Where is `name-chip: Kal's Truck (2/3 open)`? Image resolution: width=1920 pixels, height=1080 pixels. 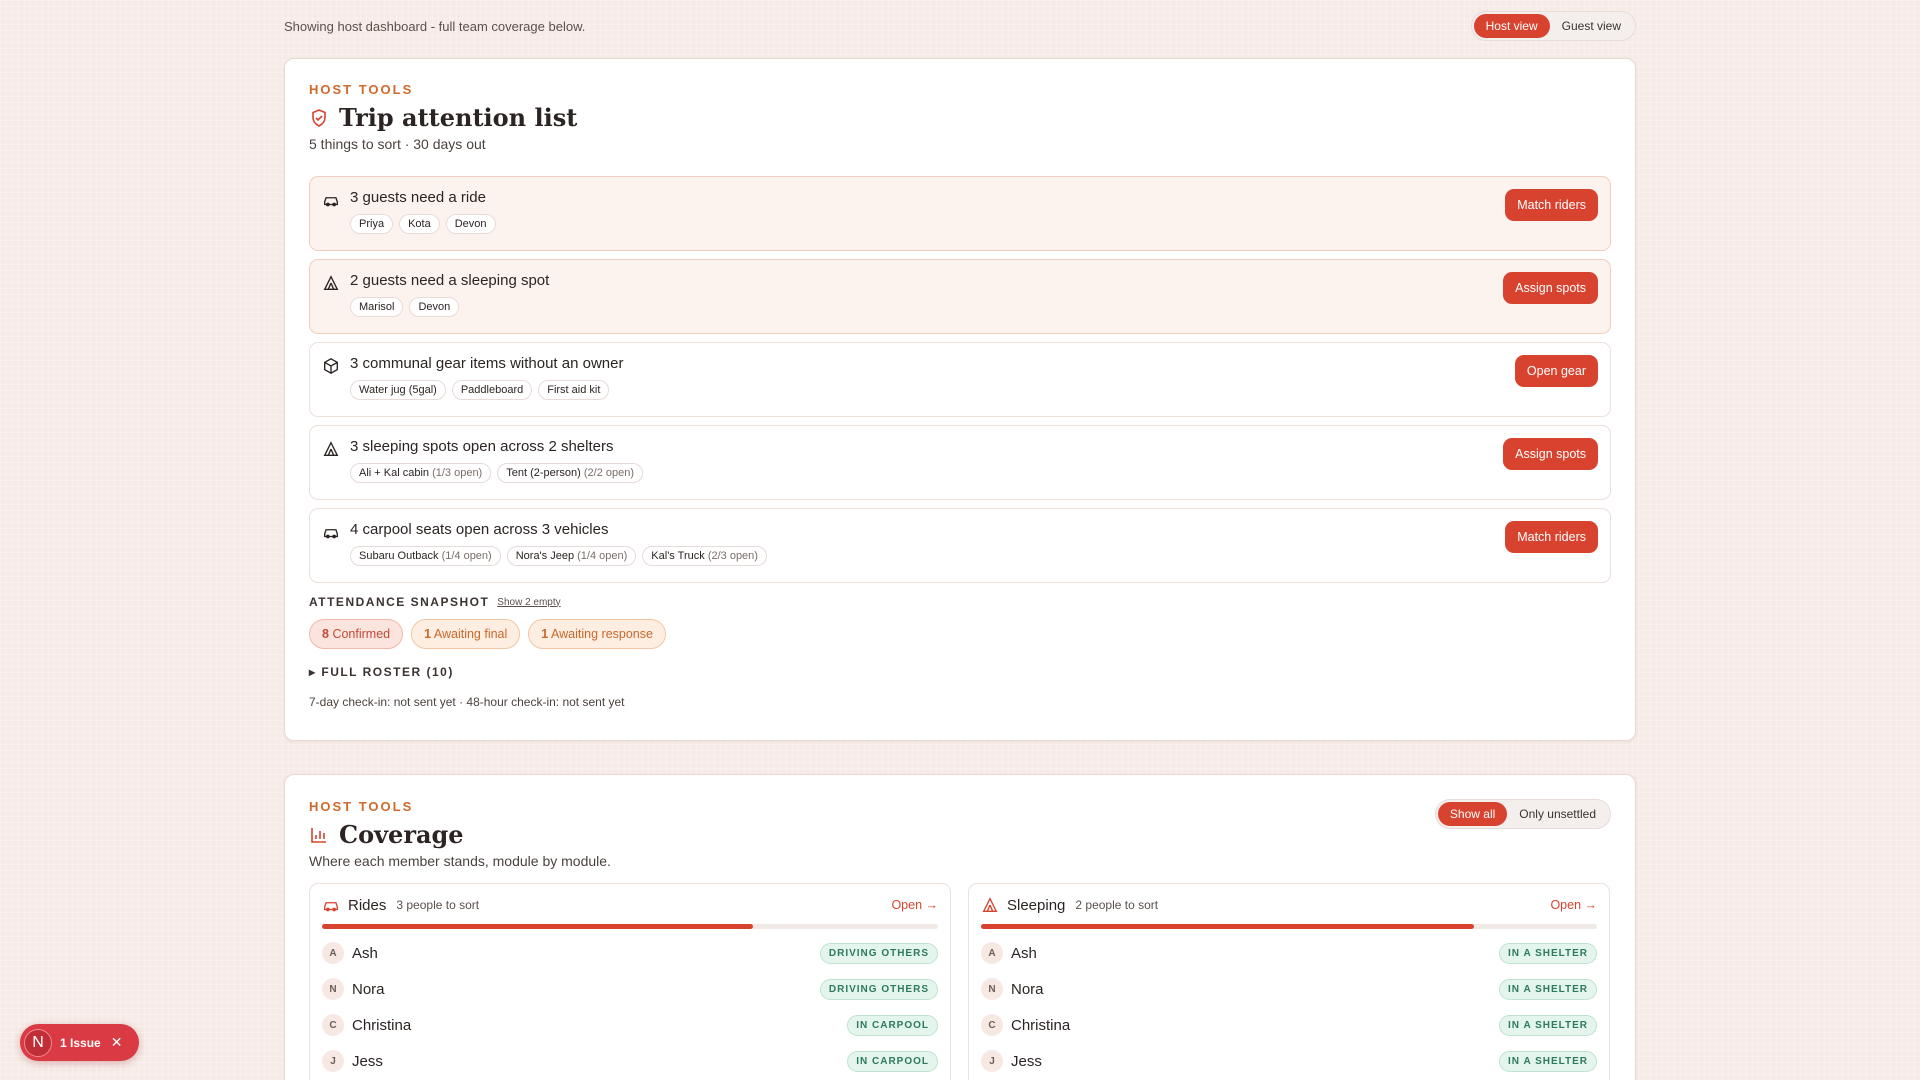 name-chip: Kal's Truck (2/3 open) is located at coordinates (704, 556).